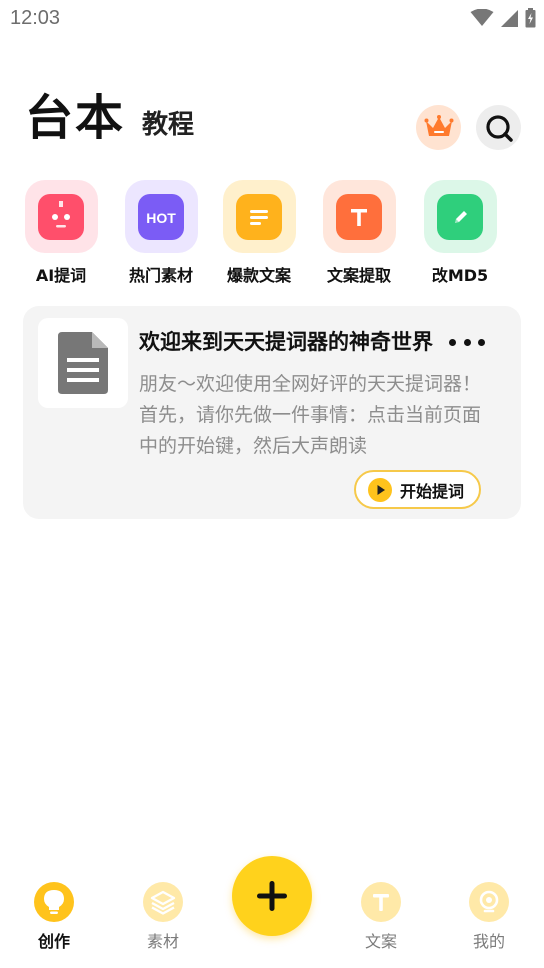 Image resolution: width=544 pixels, height=968 pixels. What do you see at coordinates (259, 217) in the screenshot?
I see `document-icon` at bounding box center [259, 217].